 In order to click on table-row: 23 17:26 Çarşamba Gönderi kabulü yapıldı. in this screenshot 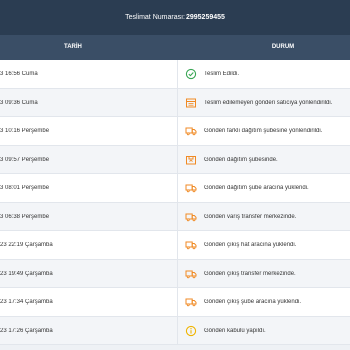, I will do `click(175, 330)`.